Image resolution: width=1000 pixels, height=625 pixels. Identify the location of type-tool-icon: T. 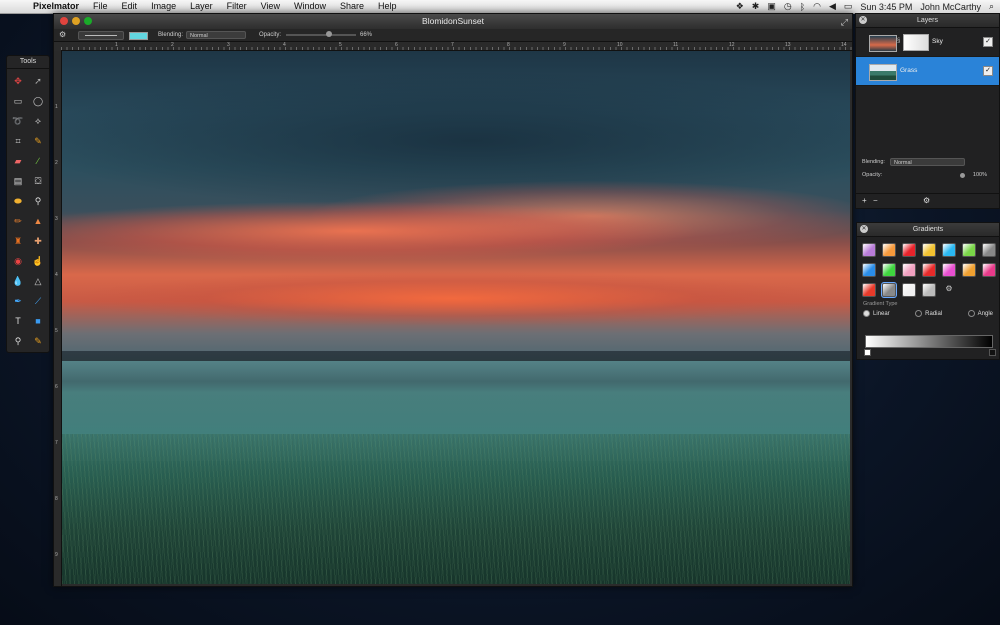
(18, 321).